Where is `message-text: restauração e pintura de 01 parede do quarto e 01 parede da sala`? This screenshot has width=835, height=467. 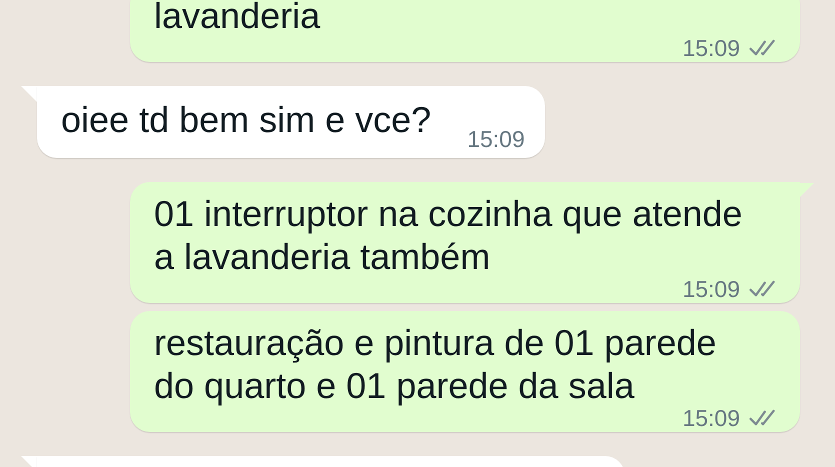
message-text: restauração e pintura de 01 parede do quarto e 01 parede da sala is located at coordinates (436, 364).